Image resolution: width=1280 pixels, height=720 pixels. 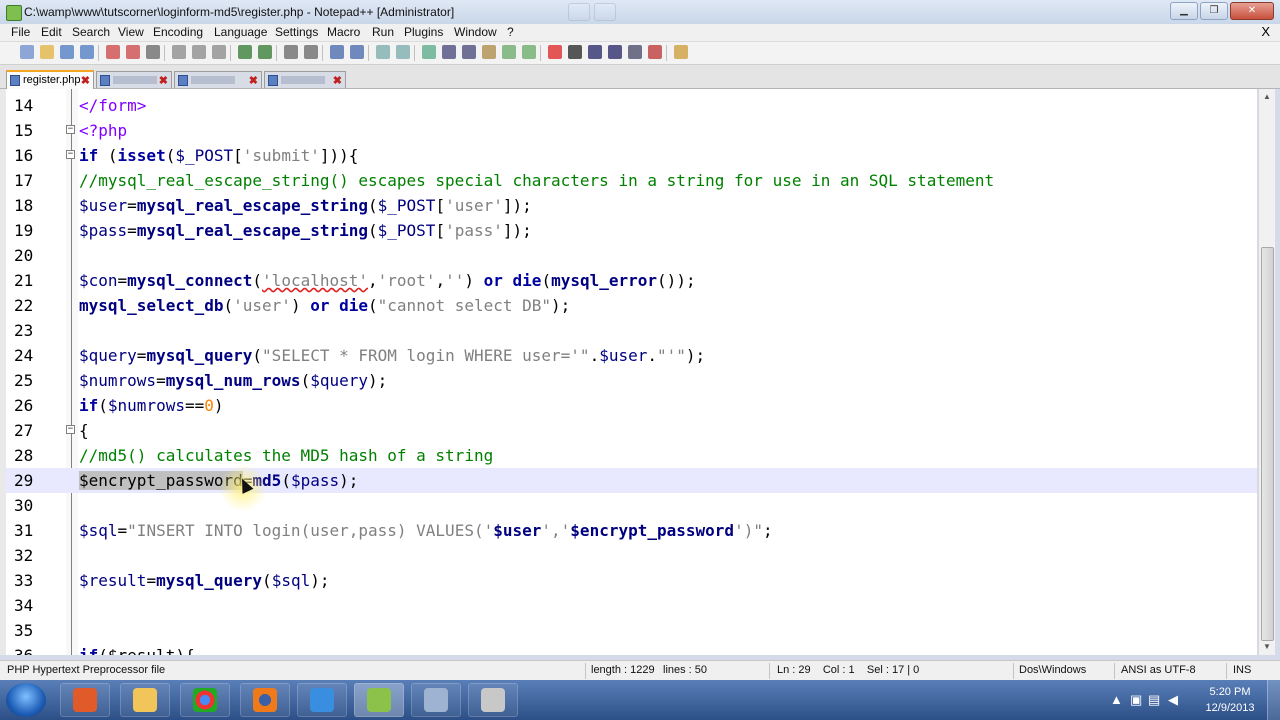 What do you see at coordinates (449, 52) in the screenshot?
I see `all-chars-icon` at bounding box center [449, 52].